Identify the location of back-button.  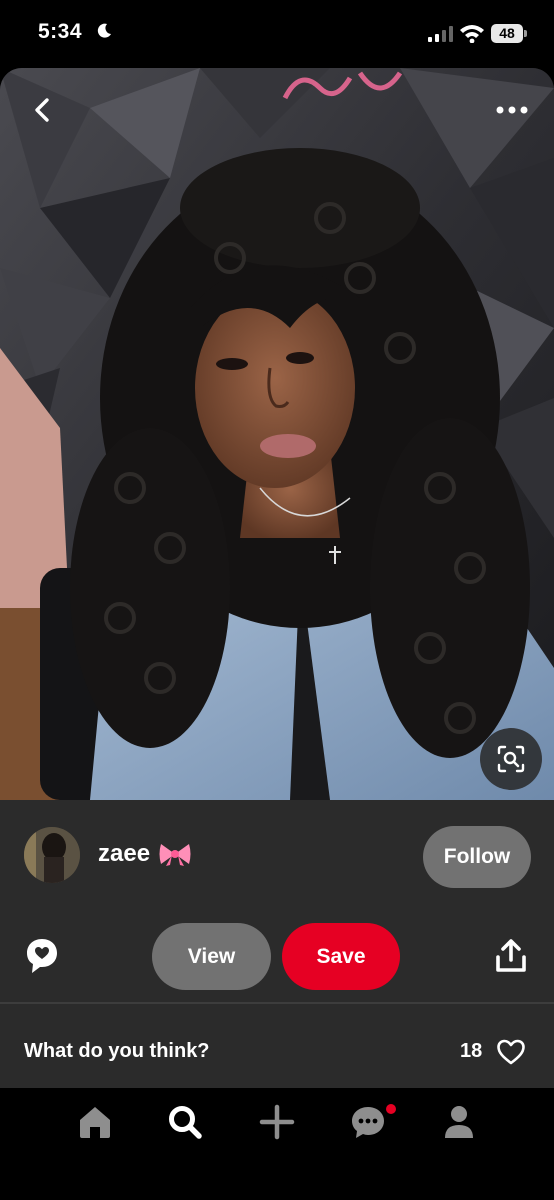
(42, 110).